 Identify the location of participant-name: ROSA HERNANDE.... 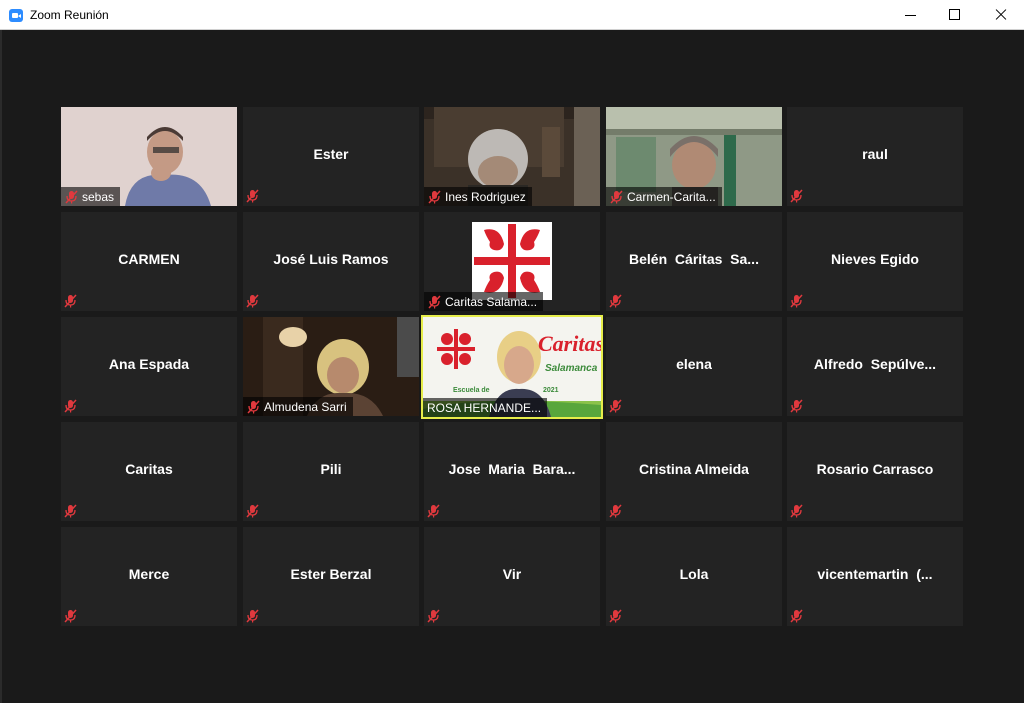
(484, 407).